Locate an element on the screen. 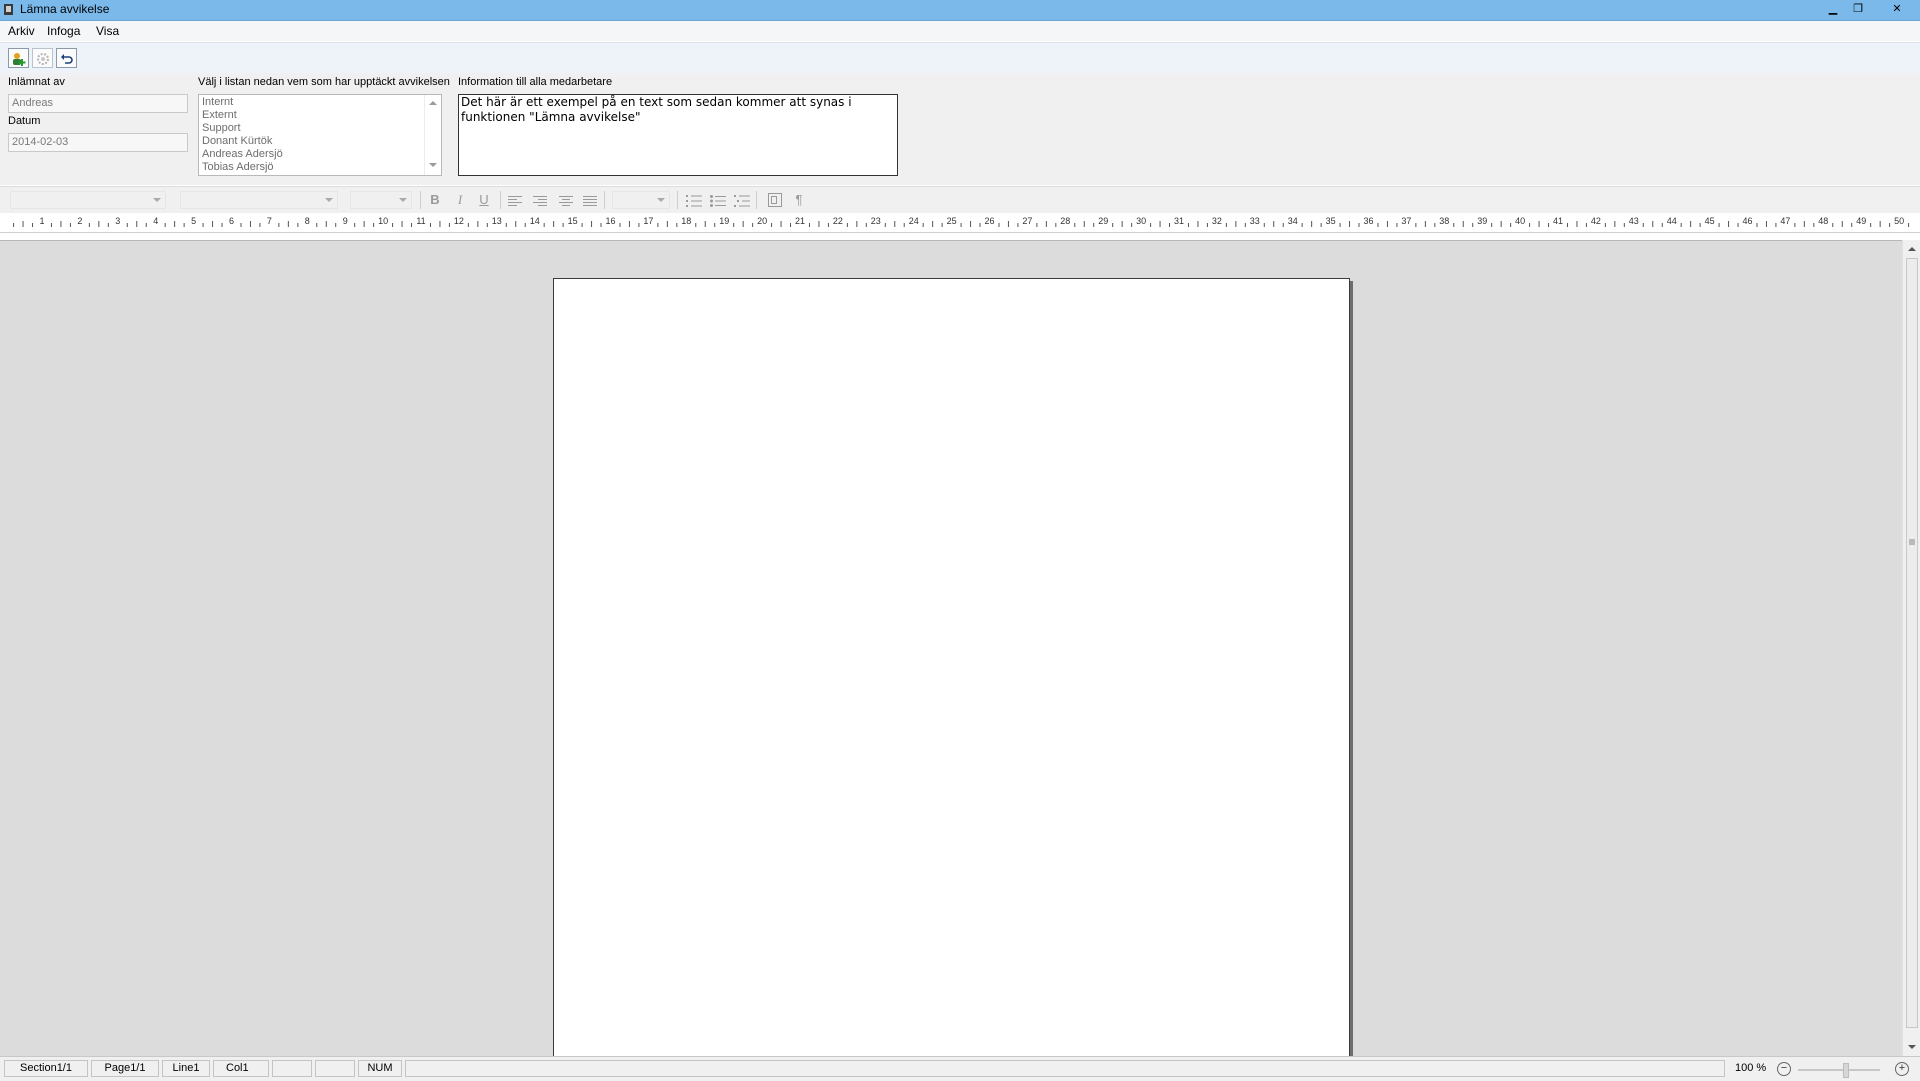 The image size is (1920, 1081). ruler-label: 27 is located at coordinates (1027, 221).